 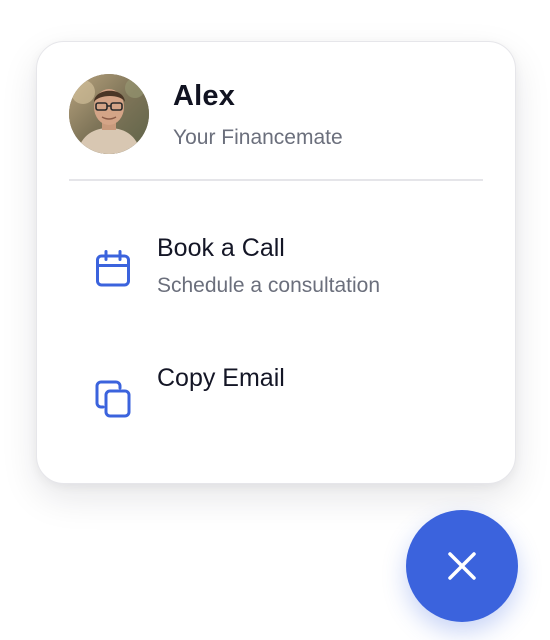 What do you see at coordinates (276, 116) in the screenshot?
I see `profile-header: Alex Your Financemate` at bounding box center [276, 116].